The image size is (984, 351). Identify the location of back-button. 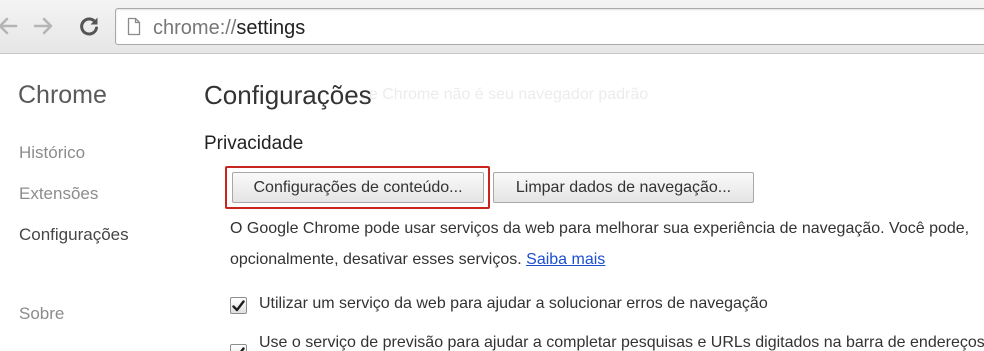
(10, 26).